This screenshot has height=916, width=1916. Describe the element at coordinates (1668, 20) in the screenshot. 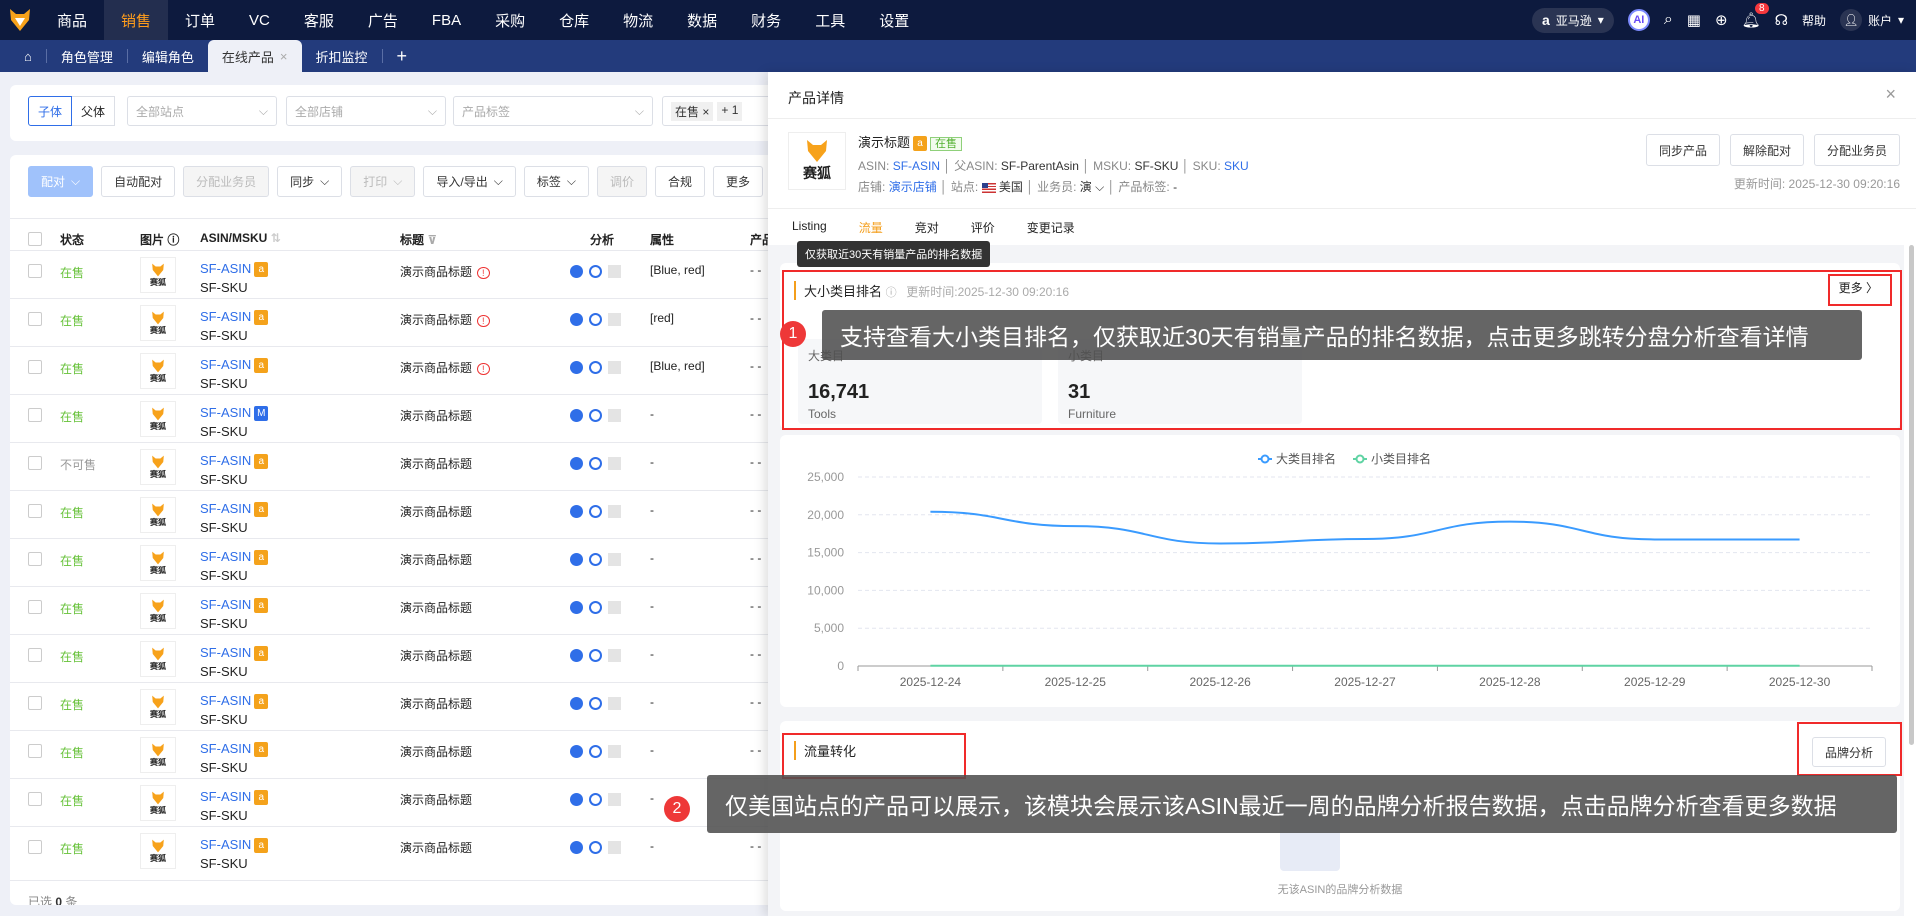

I see `search-icon: ⌕` at that location.